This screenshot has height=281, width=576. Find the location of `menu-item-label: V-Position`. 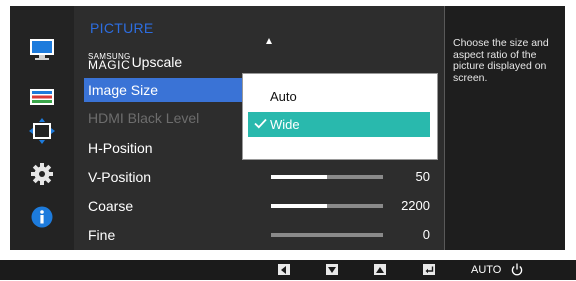

menu-item-label: V-Position is located at coordinates (120, 177).